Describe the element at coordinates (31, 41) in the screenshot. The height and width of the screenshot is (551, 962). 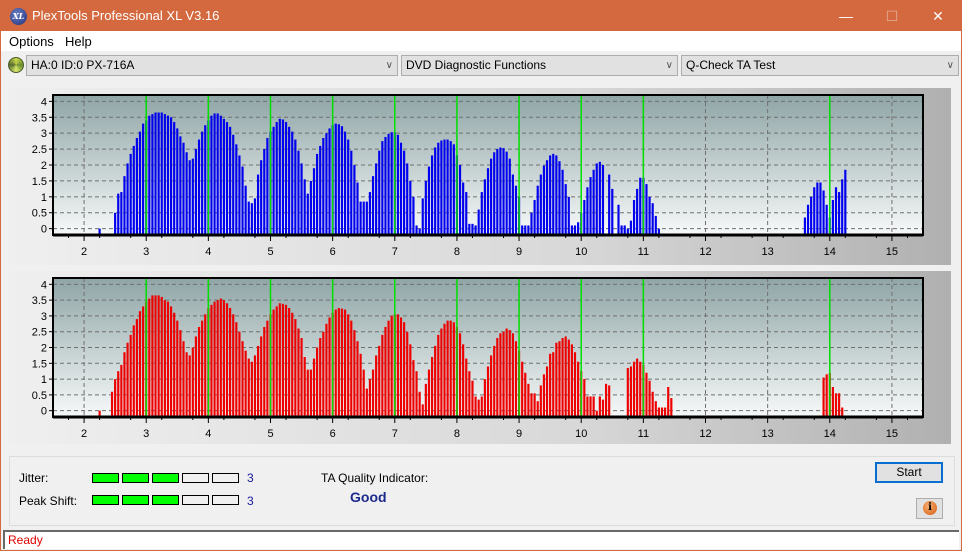
I see `menu-options: Options` at that location.